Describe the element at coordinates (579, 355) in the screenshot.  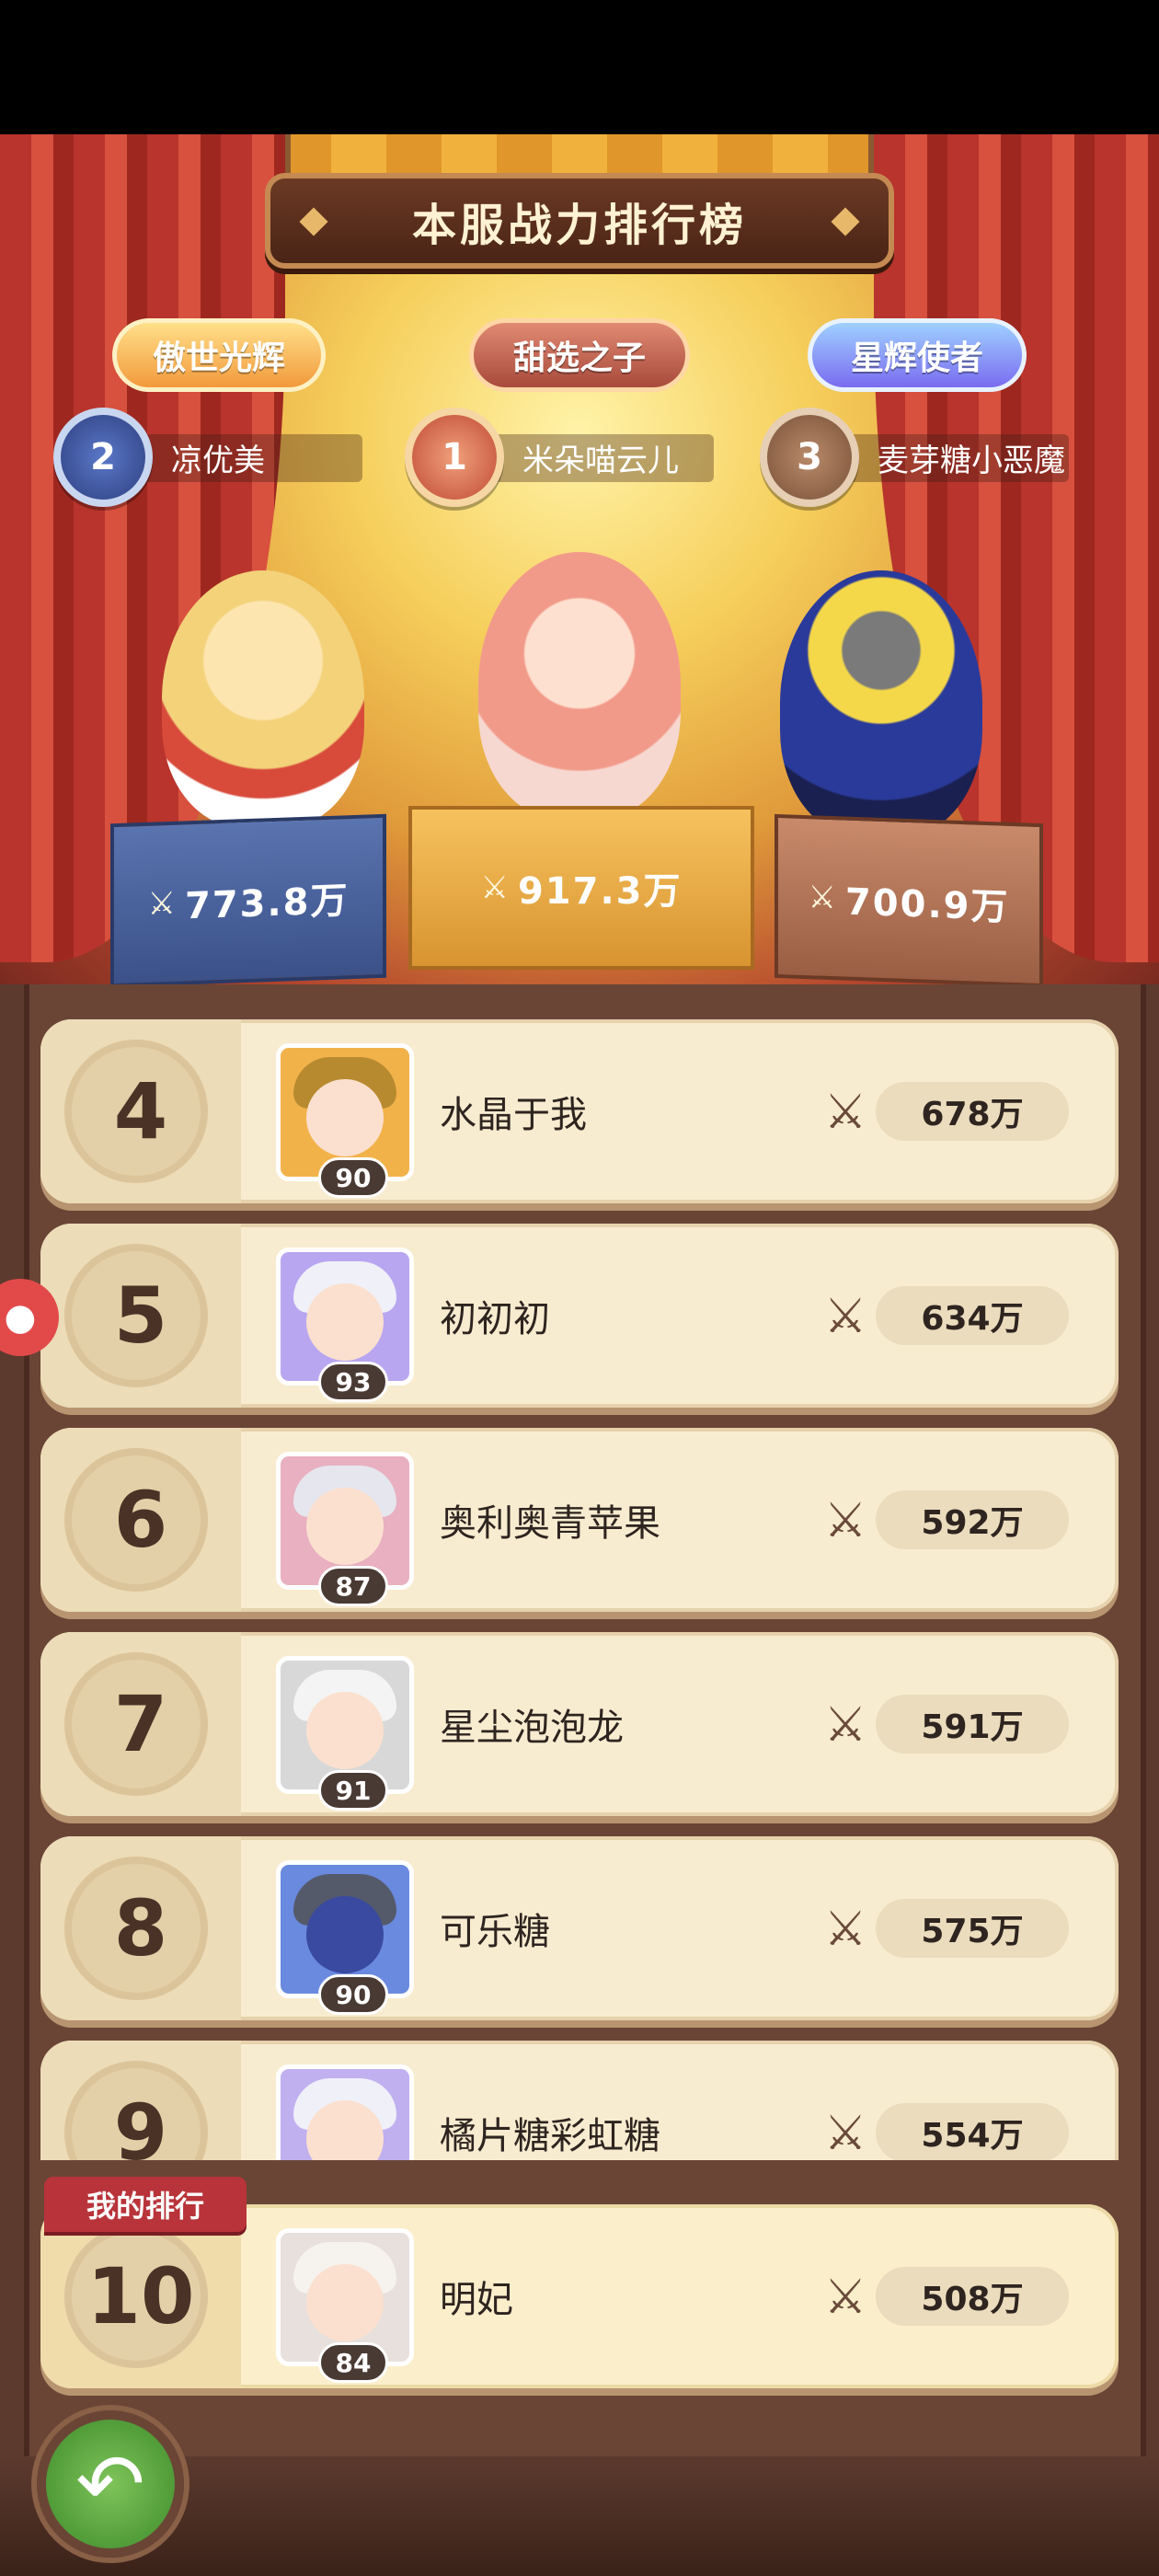
I see `title-badge-rank1: 甜选之子` at that location.